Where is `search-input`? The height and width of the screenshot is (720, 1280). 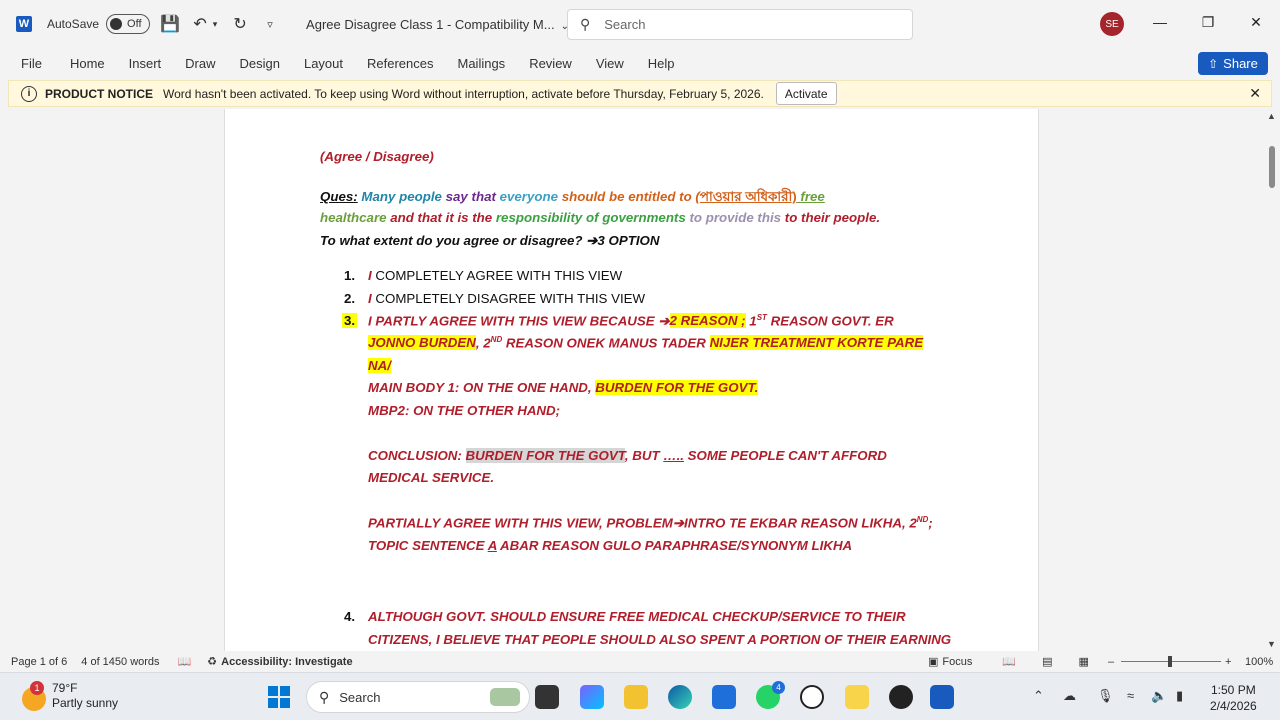
search-input is located at coordinates (734, 24).